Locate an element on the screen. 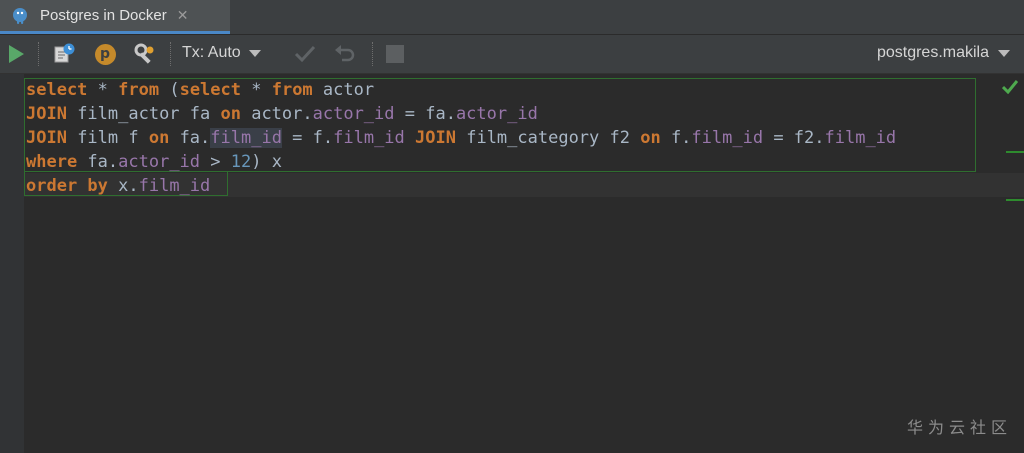  run-icon is located at coordinates (16, 54).